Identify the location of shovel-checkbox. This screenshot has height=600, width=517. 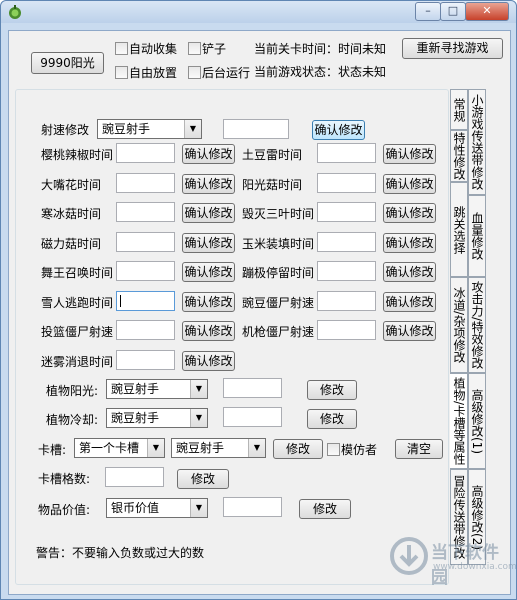
(194, 48).